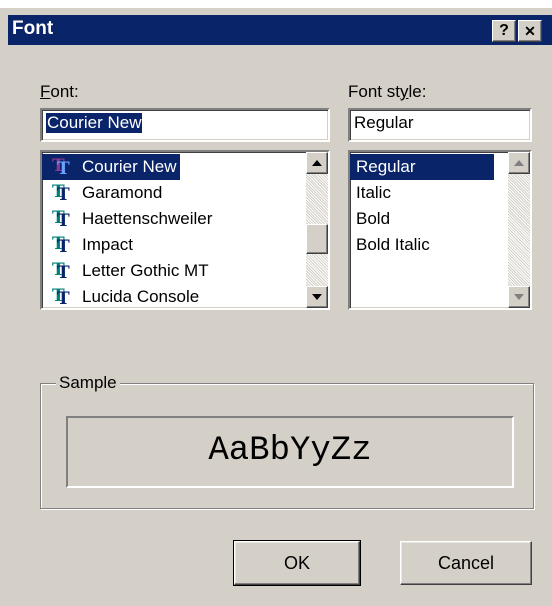 The height and width of the screenshot is (606, 552). What do you see at coordinates (33, 28) in the screenshot?
I see `window-title: Font` at bounding box center [33, 28].